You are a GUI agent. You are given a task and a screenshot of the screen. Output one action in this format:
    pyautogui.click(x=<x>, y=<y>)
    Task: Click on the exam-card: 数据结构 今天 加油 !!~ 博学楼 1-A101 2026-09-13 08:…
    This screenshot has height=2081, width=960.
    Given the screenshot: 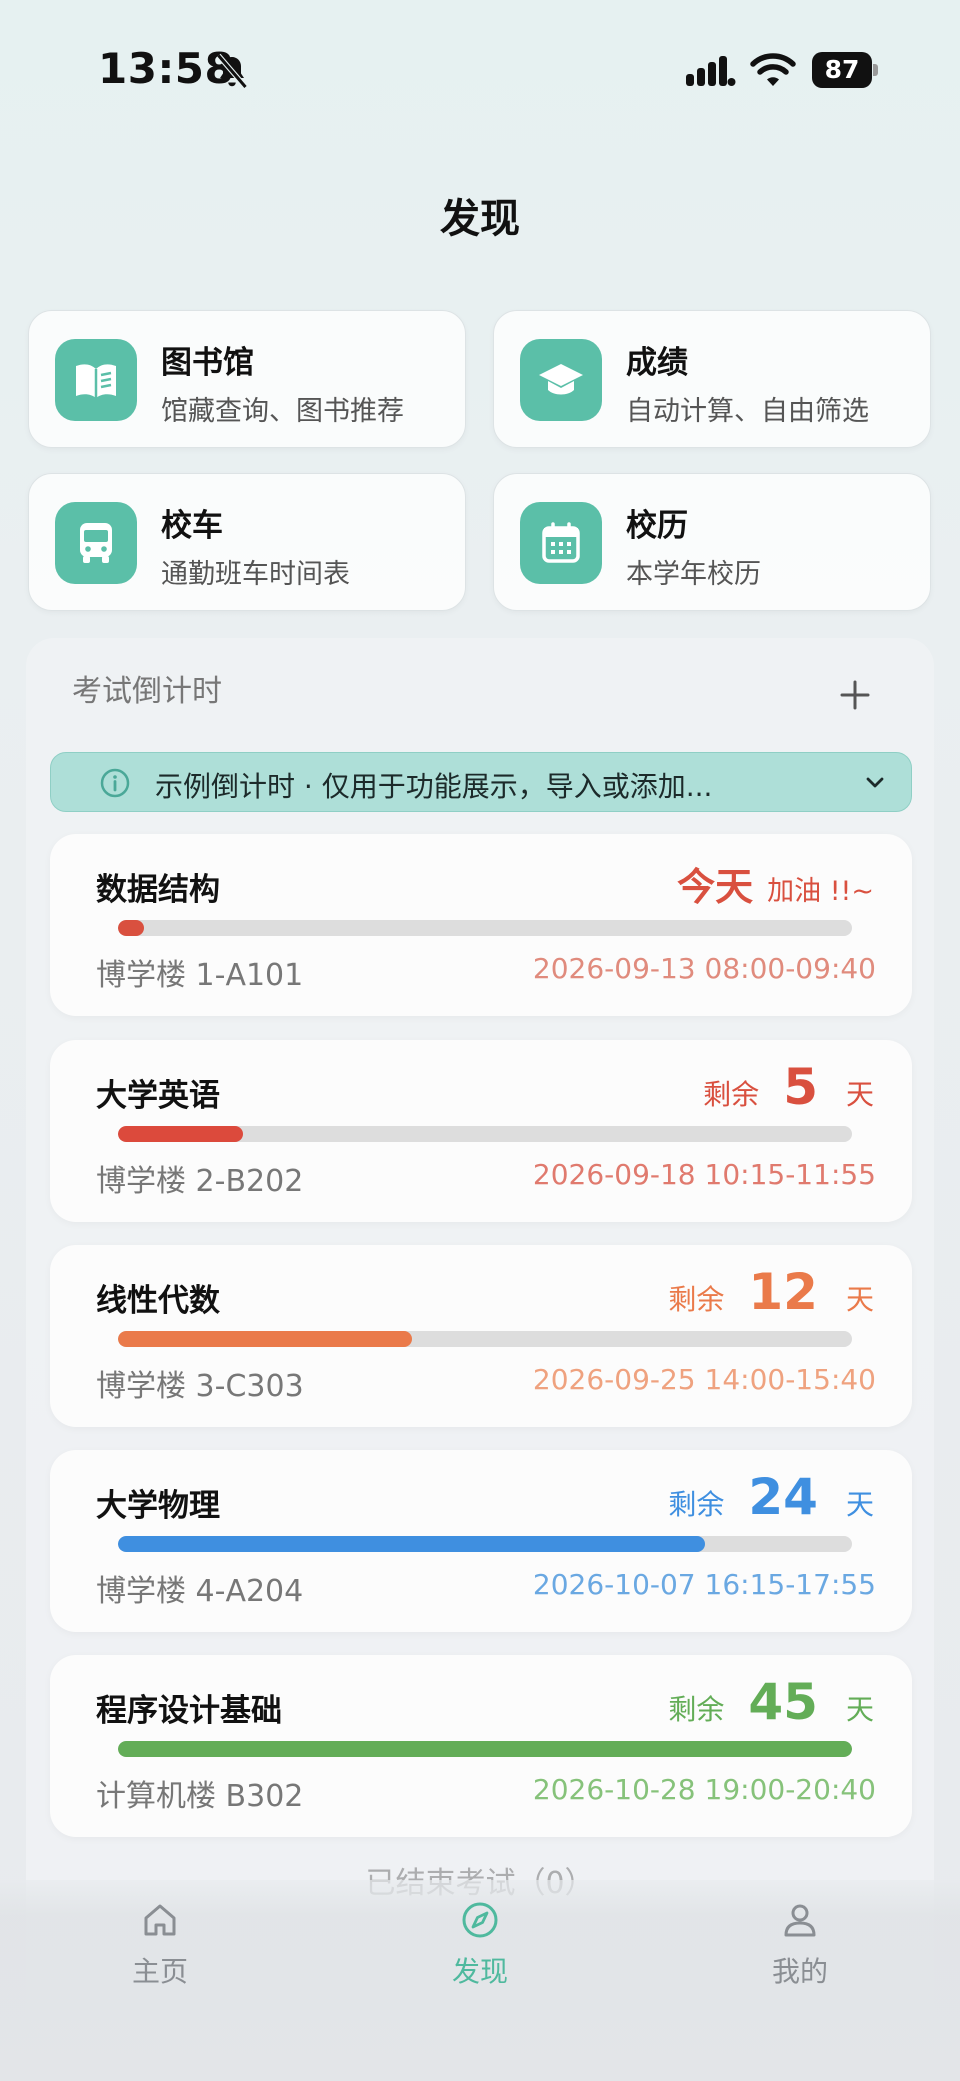 What is the action you would take?
    pyautogui.click(x=481, y=925)
    